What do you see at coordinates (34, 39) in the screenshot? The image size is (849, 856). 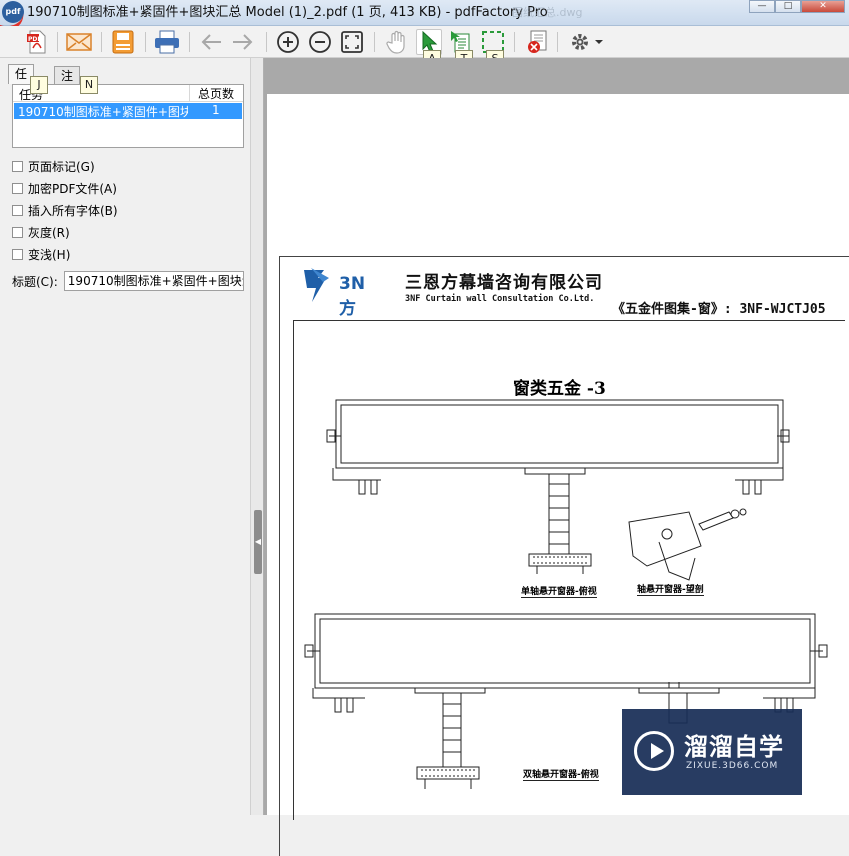 I see `svg-text: PDF` at bounding box center [34, 39].